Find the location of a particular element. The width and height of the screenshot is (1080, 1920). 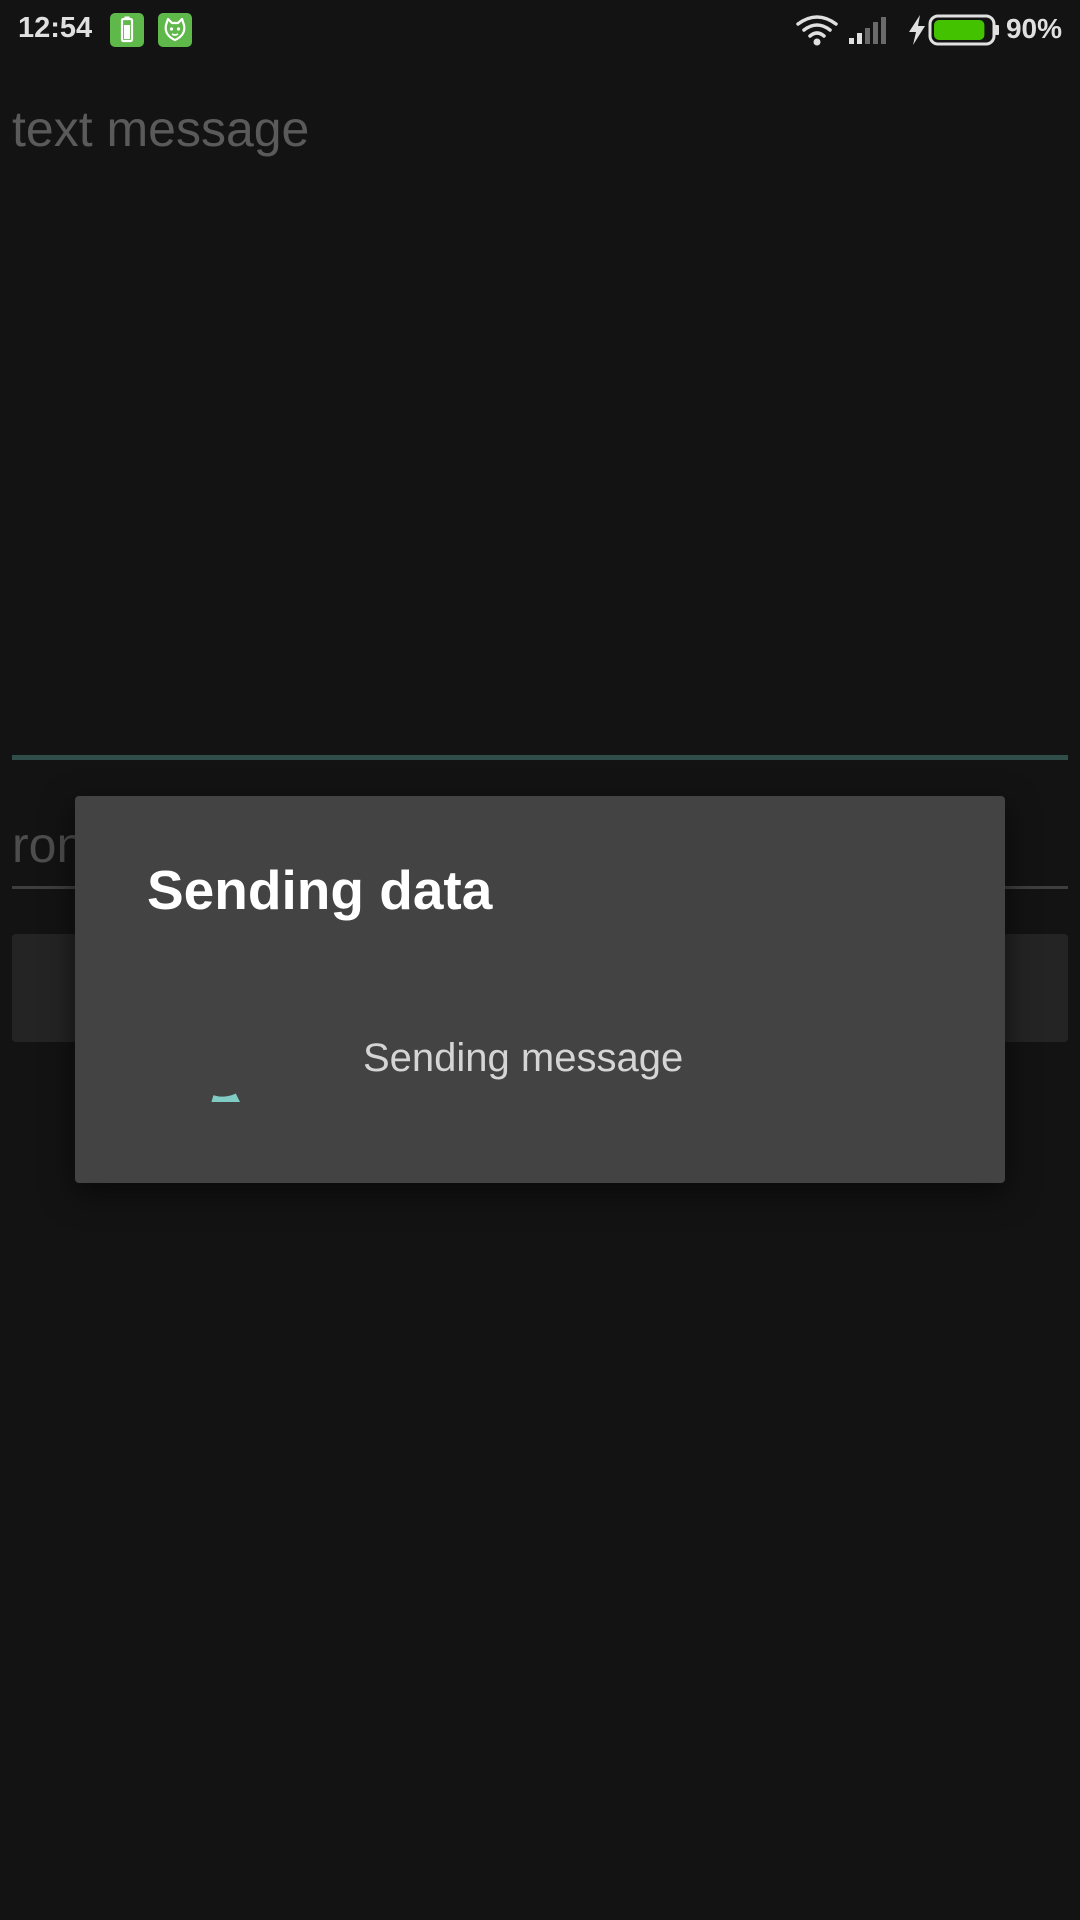

cat-face-icon is located at coordinates (175, 30).